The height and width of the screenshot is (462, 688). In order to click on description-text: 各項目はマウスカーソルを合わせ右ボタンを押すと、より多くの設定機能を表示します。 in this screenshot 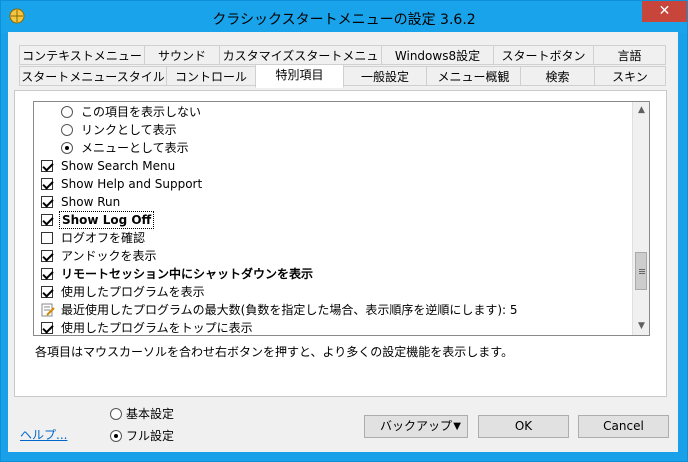, I will do `click(274, 352)`.